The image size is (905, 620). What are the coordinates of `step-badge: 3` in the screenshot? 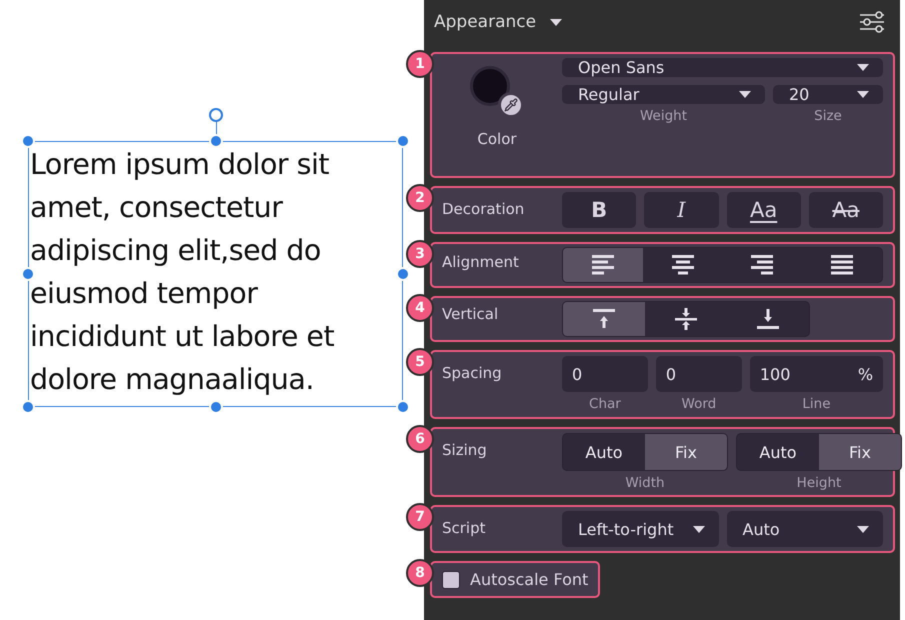 It's located at (420, 254).